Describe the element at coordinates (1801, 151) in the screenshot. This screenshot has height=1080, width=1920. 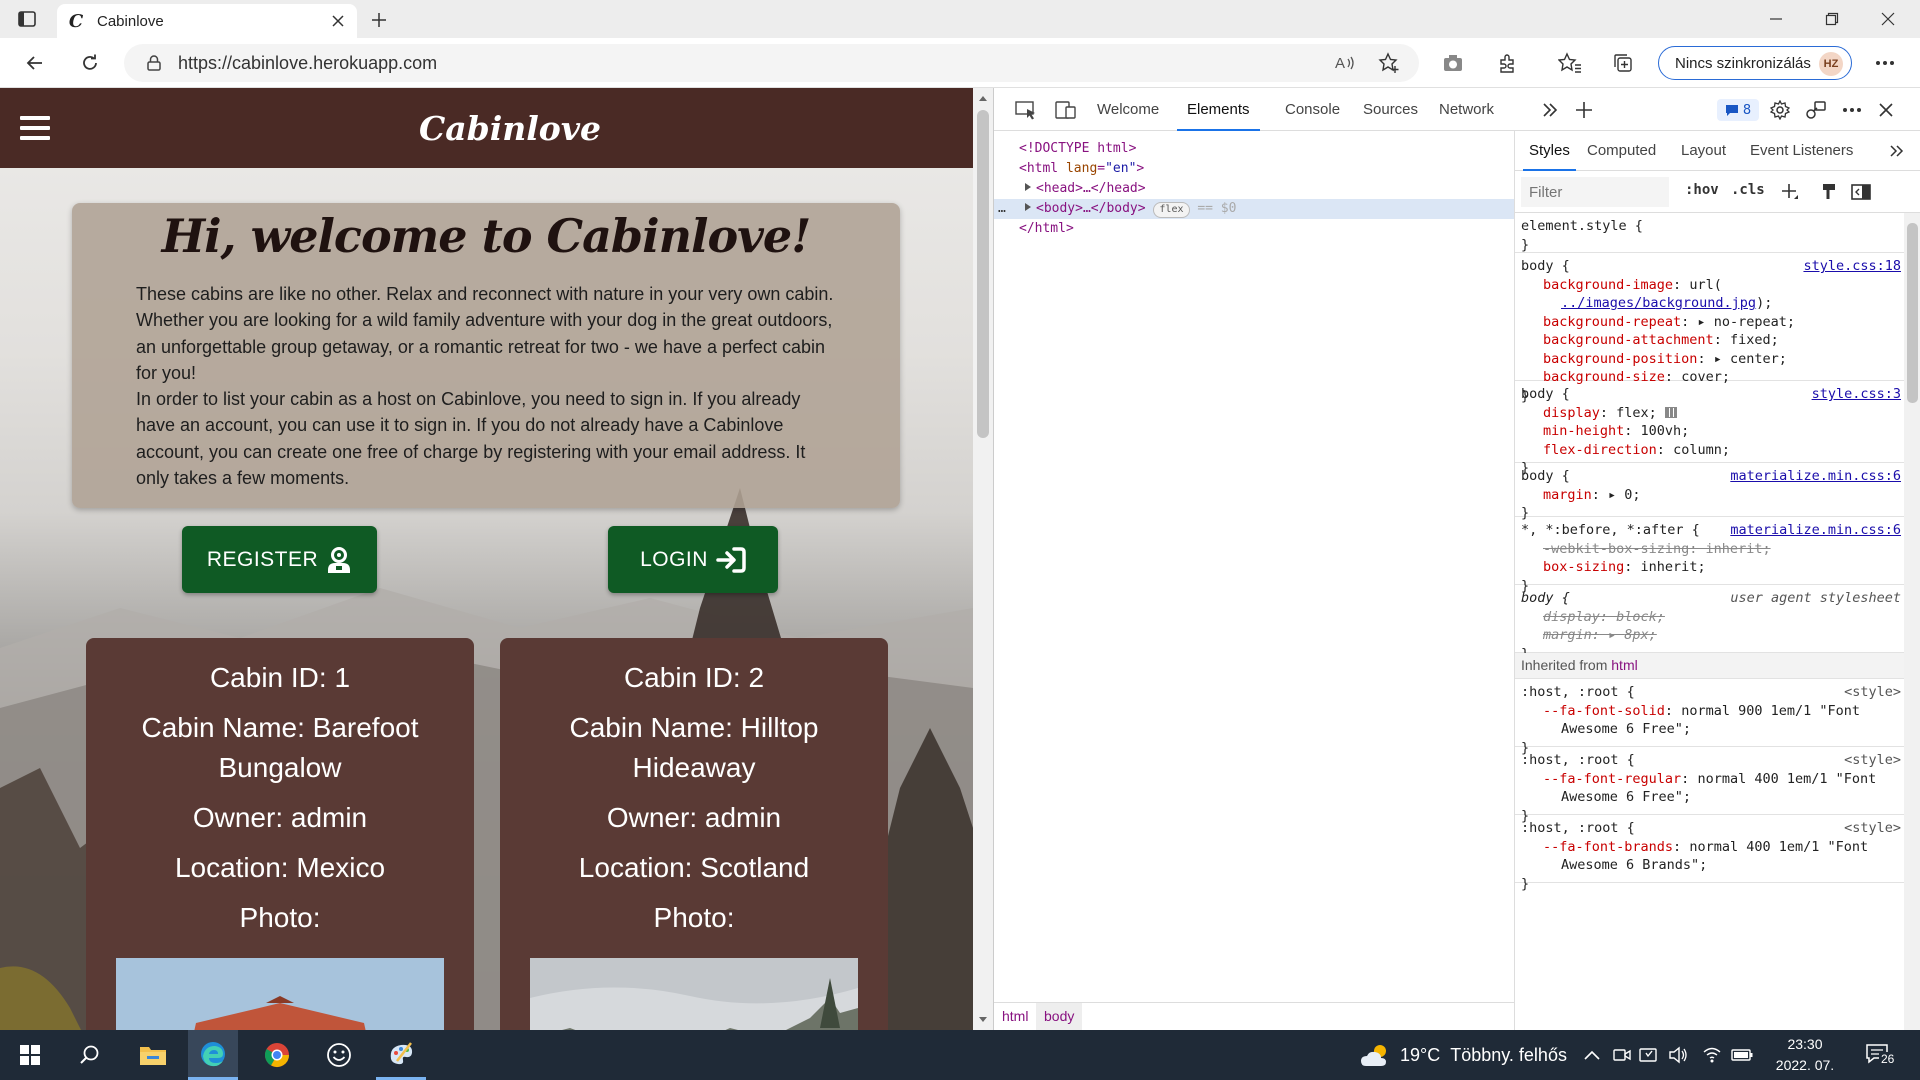
I see `subtab-event-listeners: Event Listeners` at that location.